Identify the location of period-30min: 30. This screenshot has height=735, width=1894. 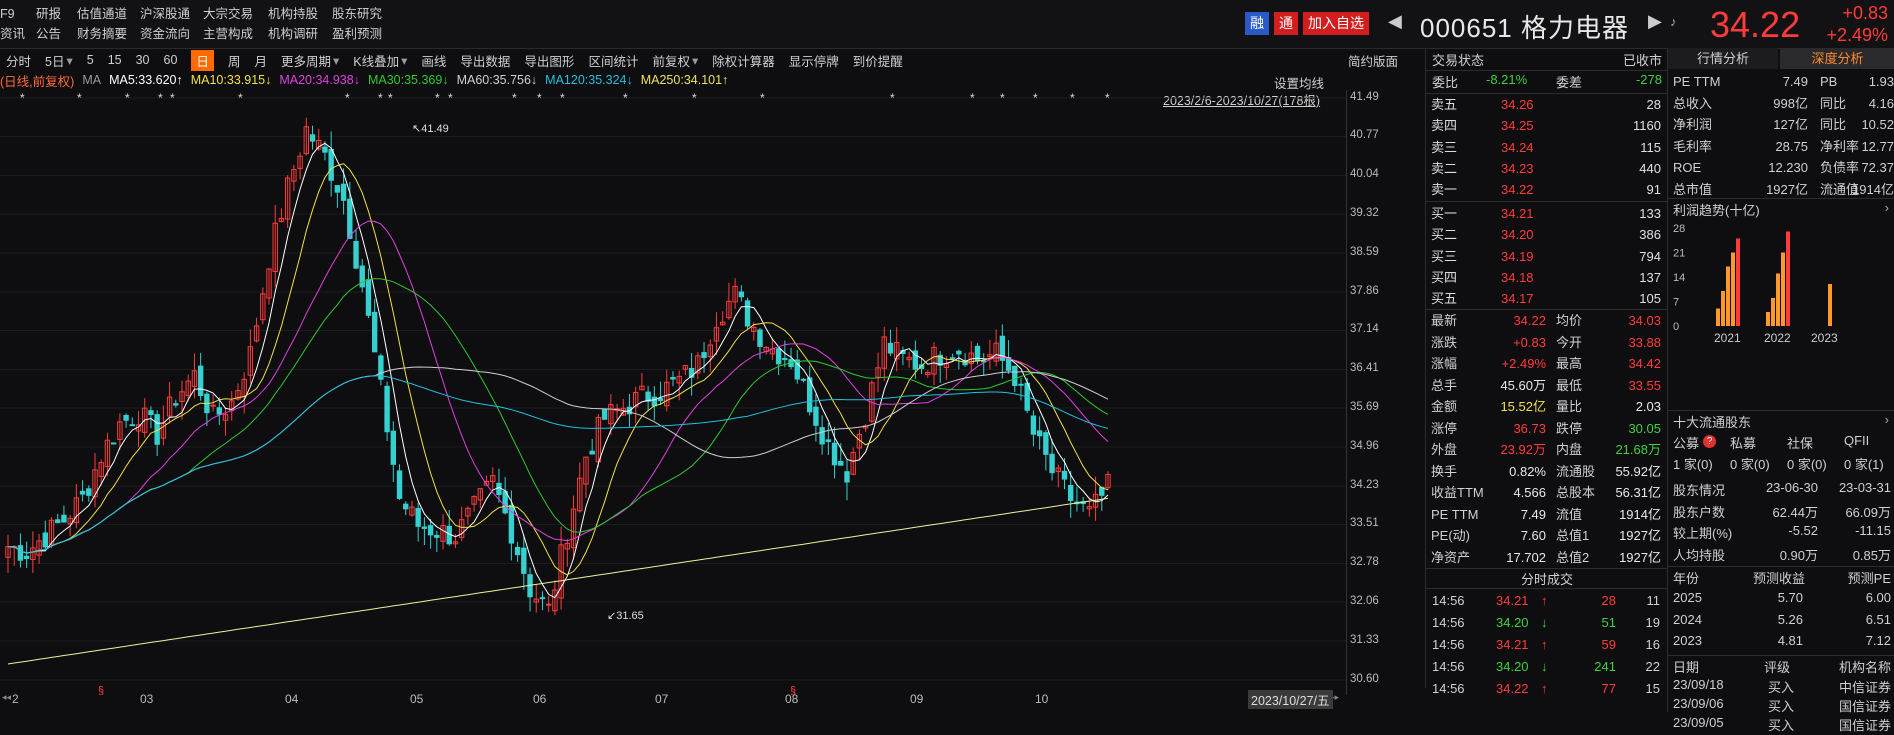
(143, 60).